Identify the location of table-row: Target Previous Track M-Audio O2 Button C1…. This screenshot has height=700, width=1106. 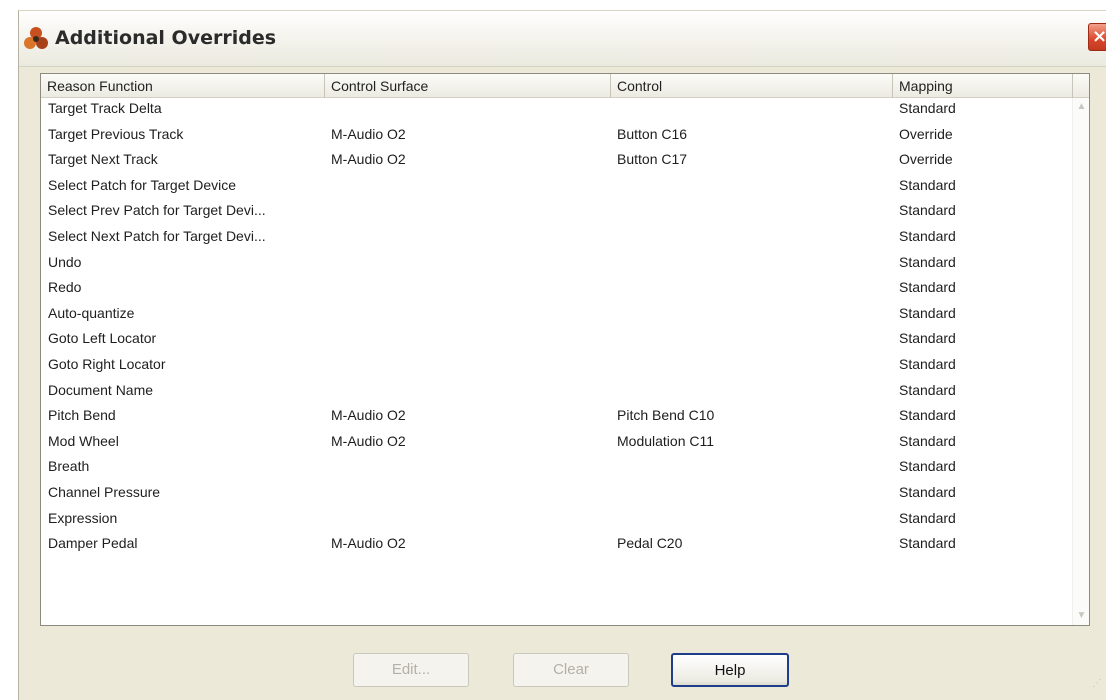
(556, 137).